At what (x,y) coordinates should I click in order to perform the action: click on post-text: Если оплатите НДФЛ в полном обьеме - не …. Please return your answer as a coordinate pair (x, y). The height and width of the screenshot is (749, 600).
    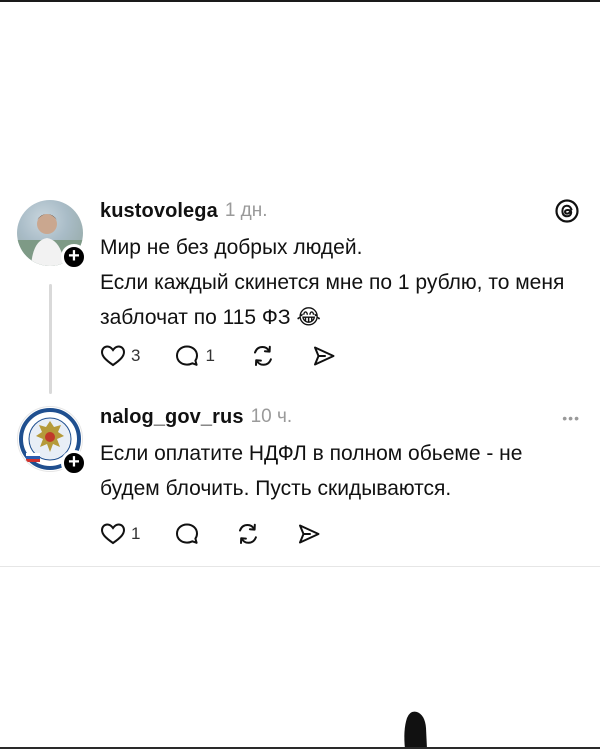
    Looking at the image, I should click on (340, 471).